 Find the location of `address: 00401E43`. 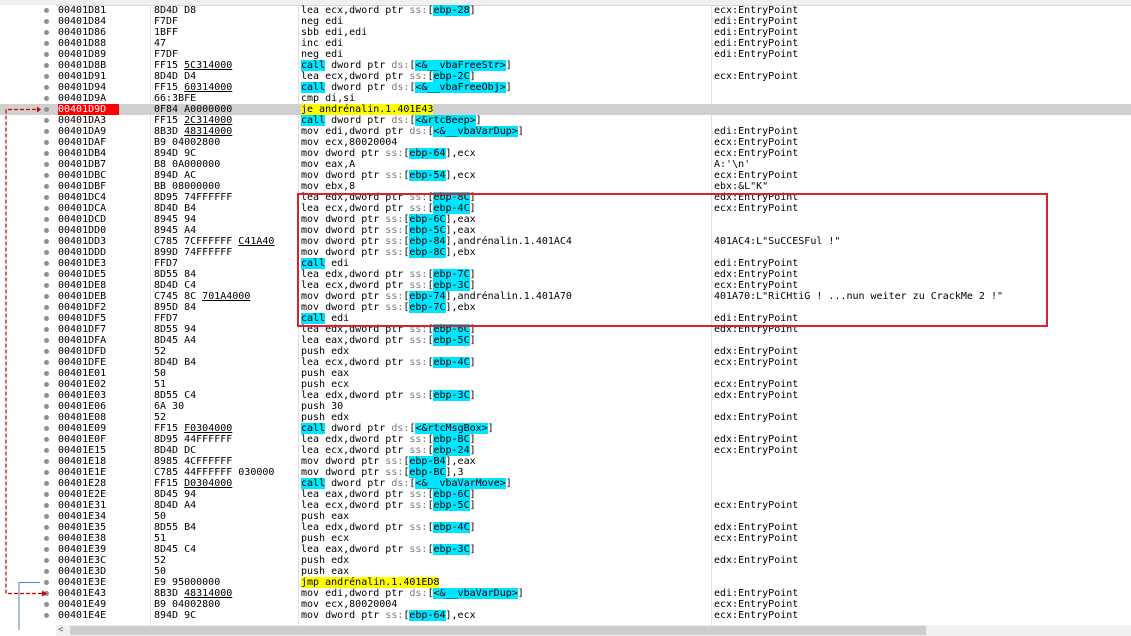

address: 00401E43 is located at coordinates (82, 593).